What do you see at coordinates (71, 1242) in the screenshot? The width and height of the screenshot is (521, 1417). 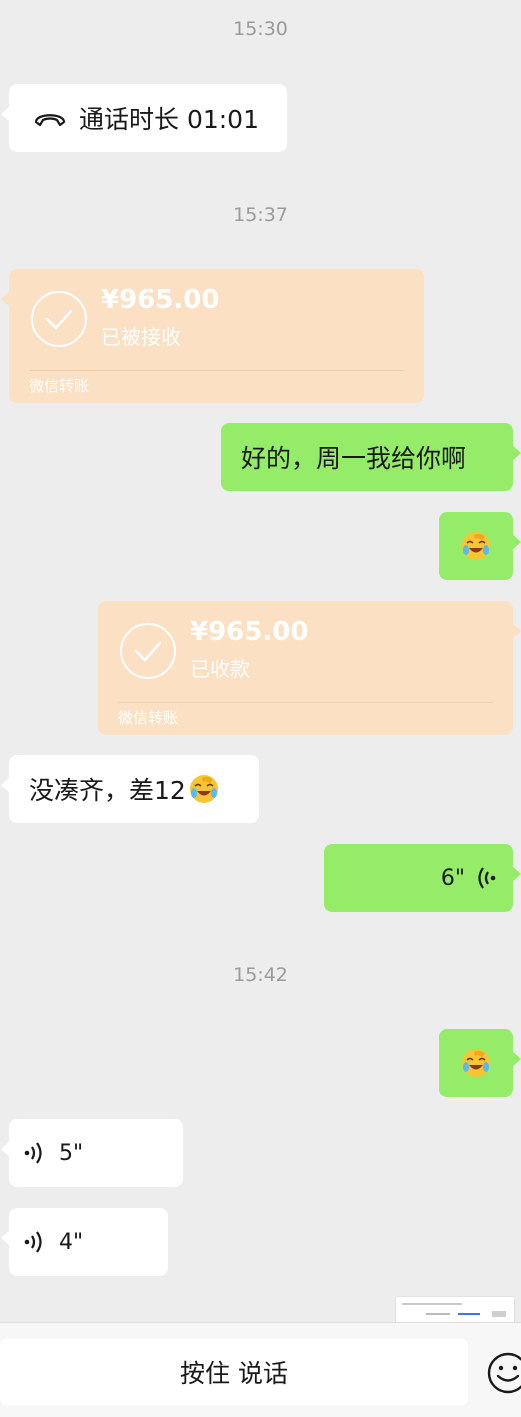 I see `voice-duration: 4"` at bounding box center [71, 1242].